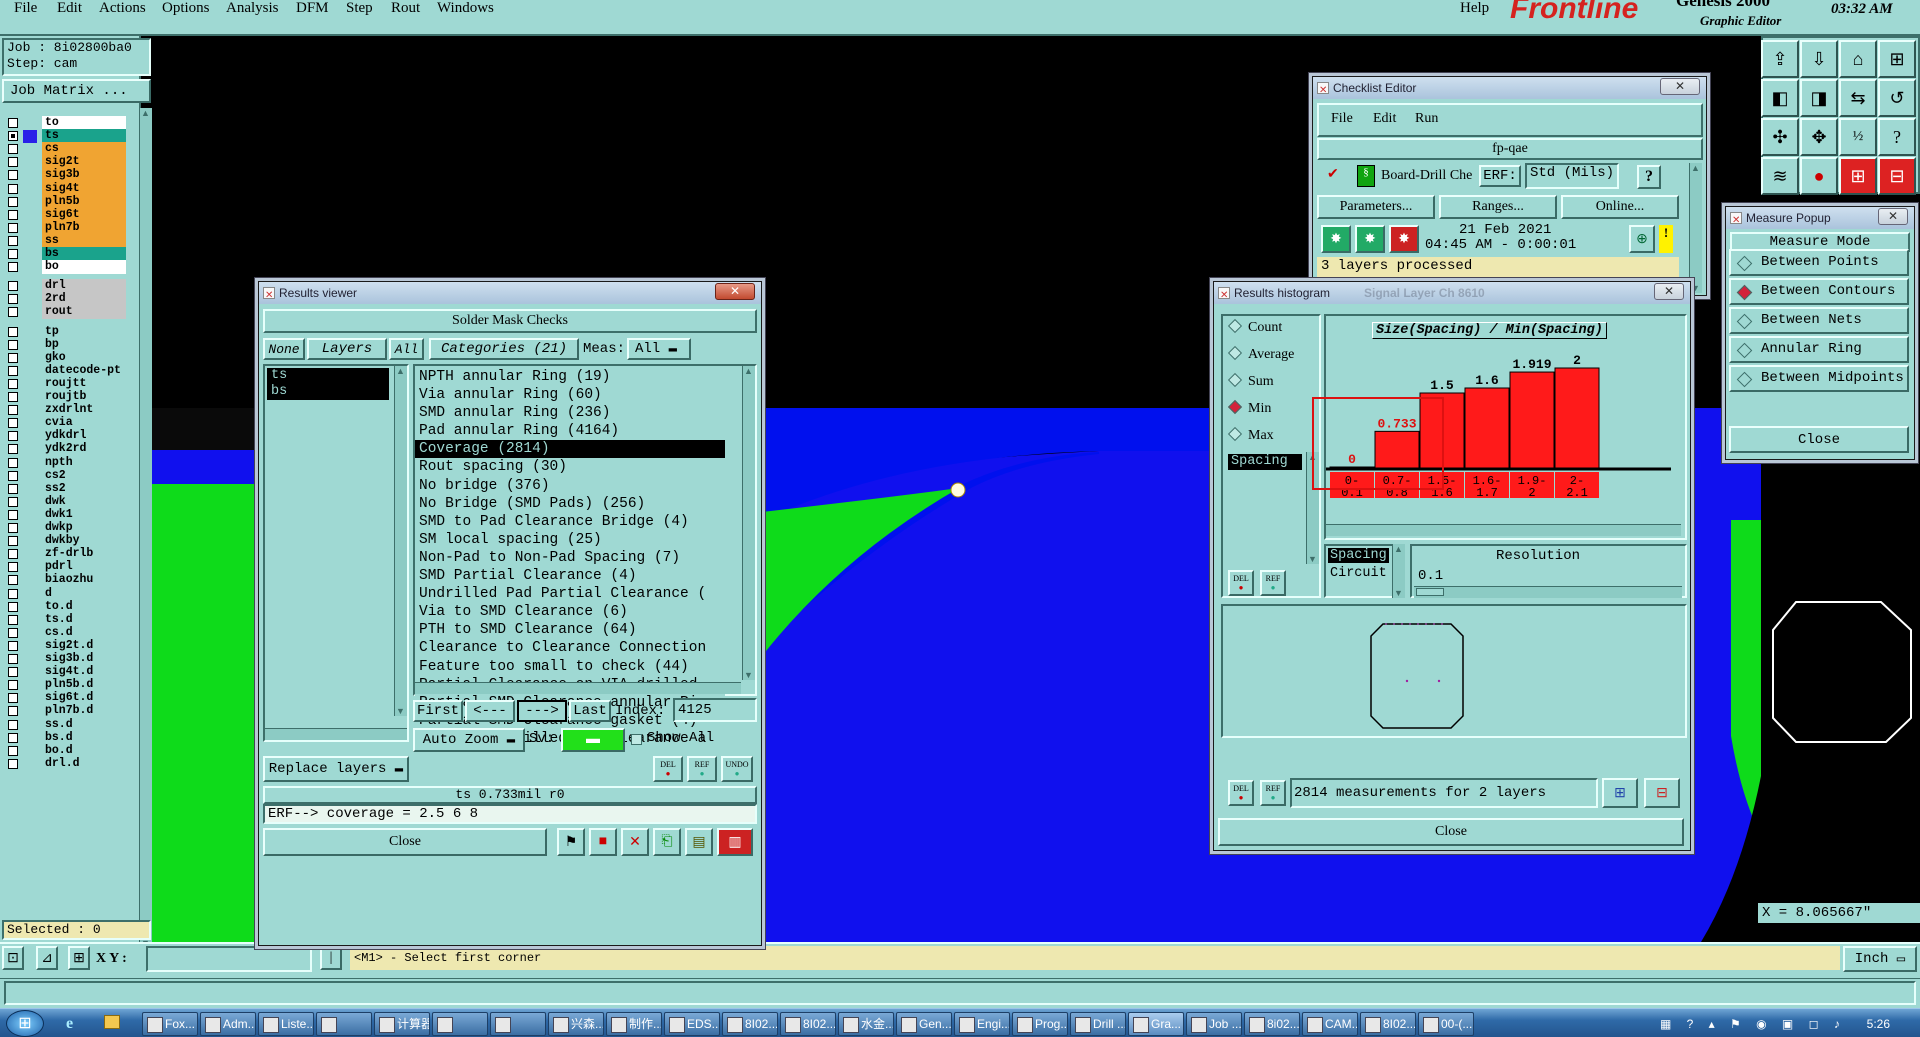  I want to click on check-item: SMD to Pad Clearance Bridge (4), so click(570, 522).